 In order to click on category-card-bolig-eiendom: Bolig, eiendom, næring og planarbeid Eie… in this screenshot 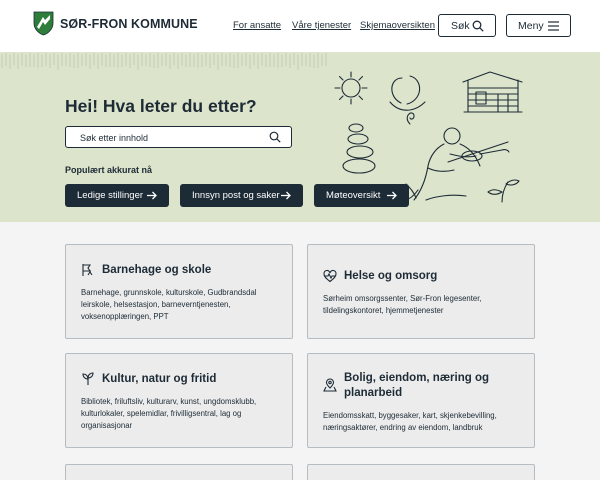, I will do `click(421, 400)`.